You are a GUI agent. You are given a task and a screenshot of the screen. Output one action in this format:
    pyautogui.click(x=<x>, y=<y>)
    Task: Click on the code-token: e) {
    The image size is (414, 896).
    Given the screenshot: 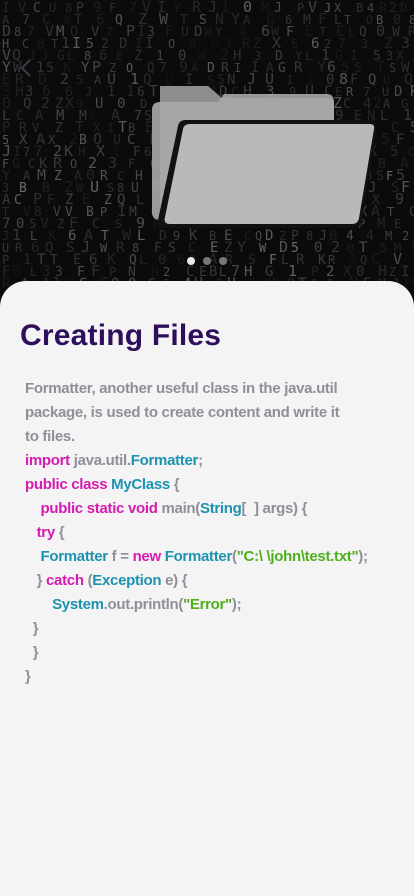 What is the action you would take?
    pyautogui.click(x=174, y=580)
    